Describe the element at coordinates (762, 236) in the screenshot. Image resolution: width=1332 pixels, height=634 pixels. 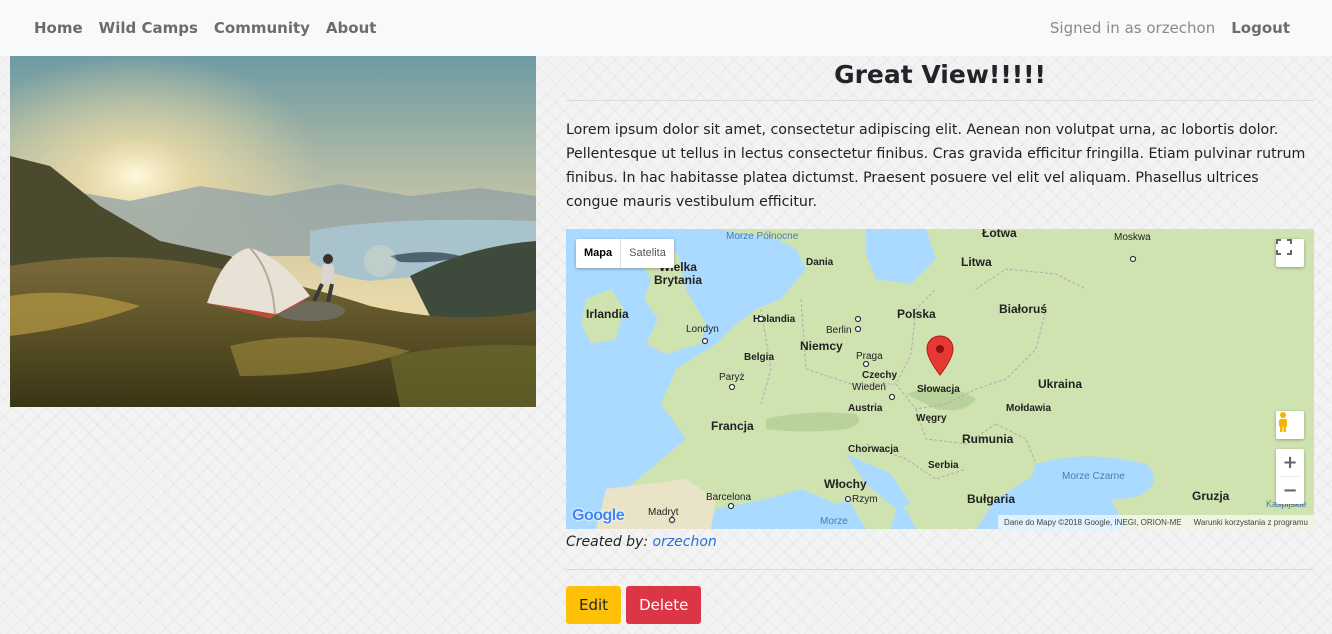
I see `map-label-north-sea: Morze Północne` at that location.